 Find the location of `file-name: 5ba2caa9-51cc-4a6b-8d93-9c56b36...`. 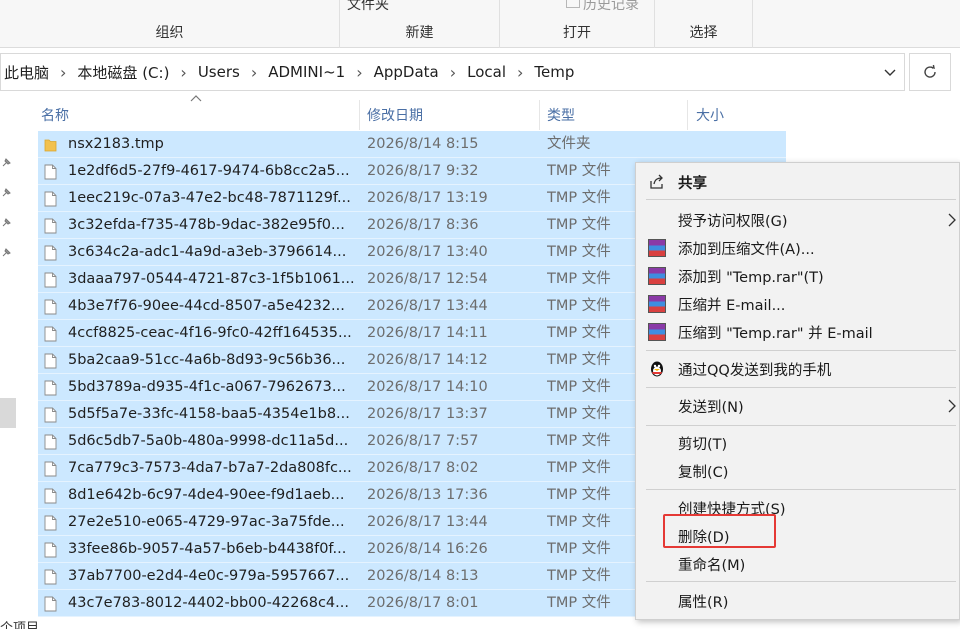

file-name: 5ba2caa9-51cc-4a6b-8d93-9c56b36... is located at coordinates (207, 360).